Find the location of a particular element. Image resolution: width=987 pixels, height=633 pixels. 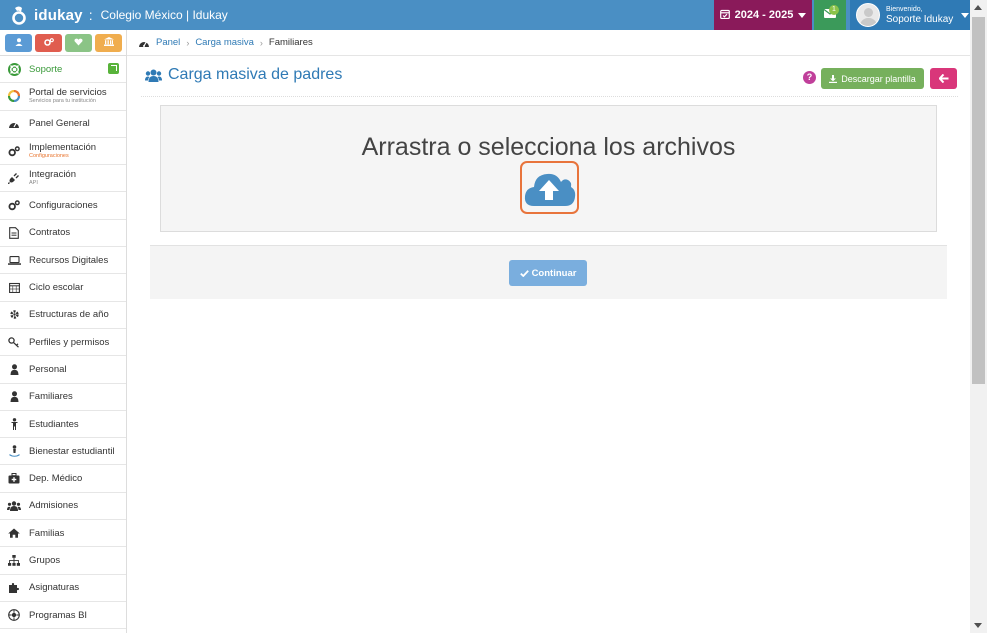

page-title: Carga masiva de padres is located at coordinates (243, 75).